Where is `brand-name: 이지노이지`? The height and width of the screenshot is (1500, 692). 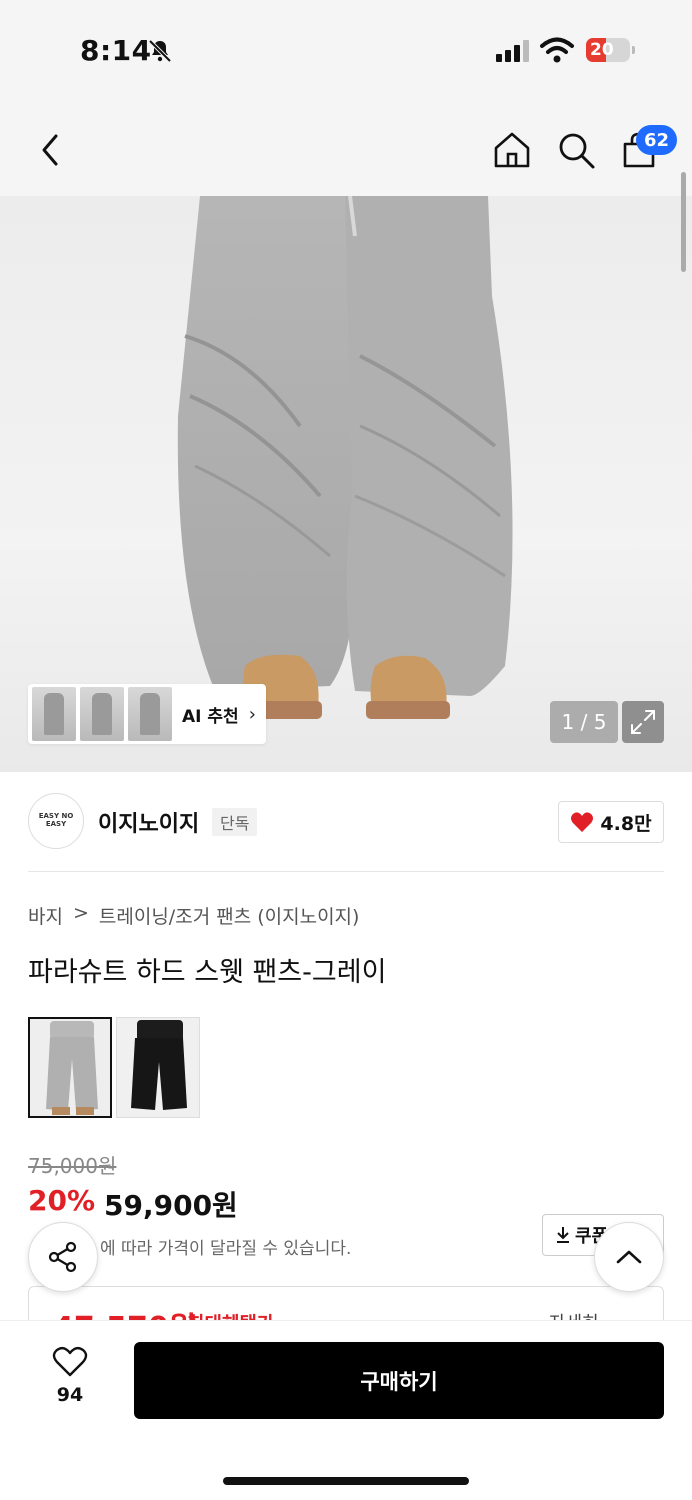 brand-name: 이지노이지 is located at coordinates (148, 822).